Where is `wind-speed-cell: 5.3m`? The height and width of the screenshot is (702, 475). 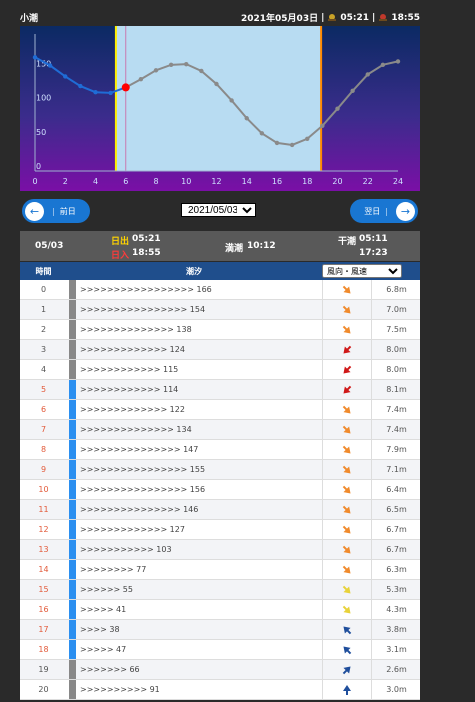 wind-speed-cell: 5.3m is located at coordinates (396, 589).